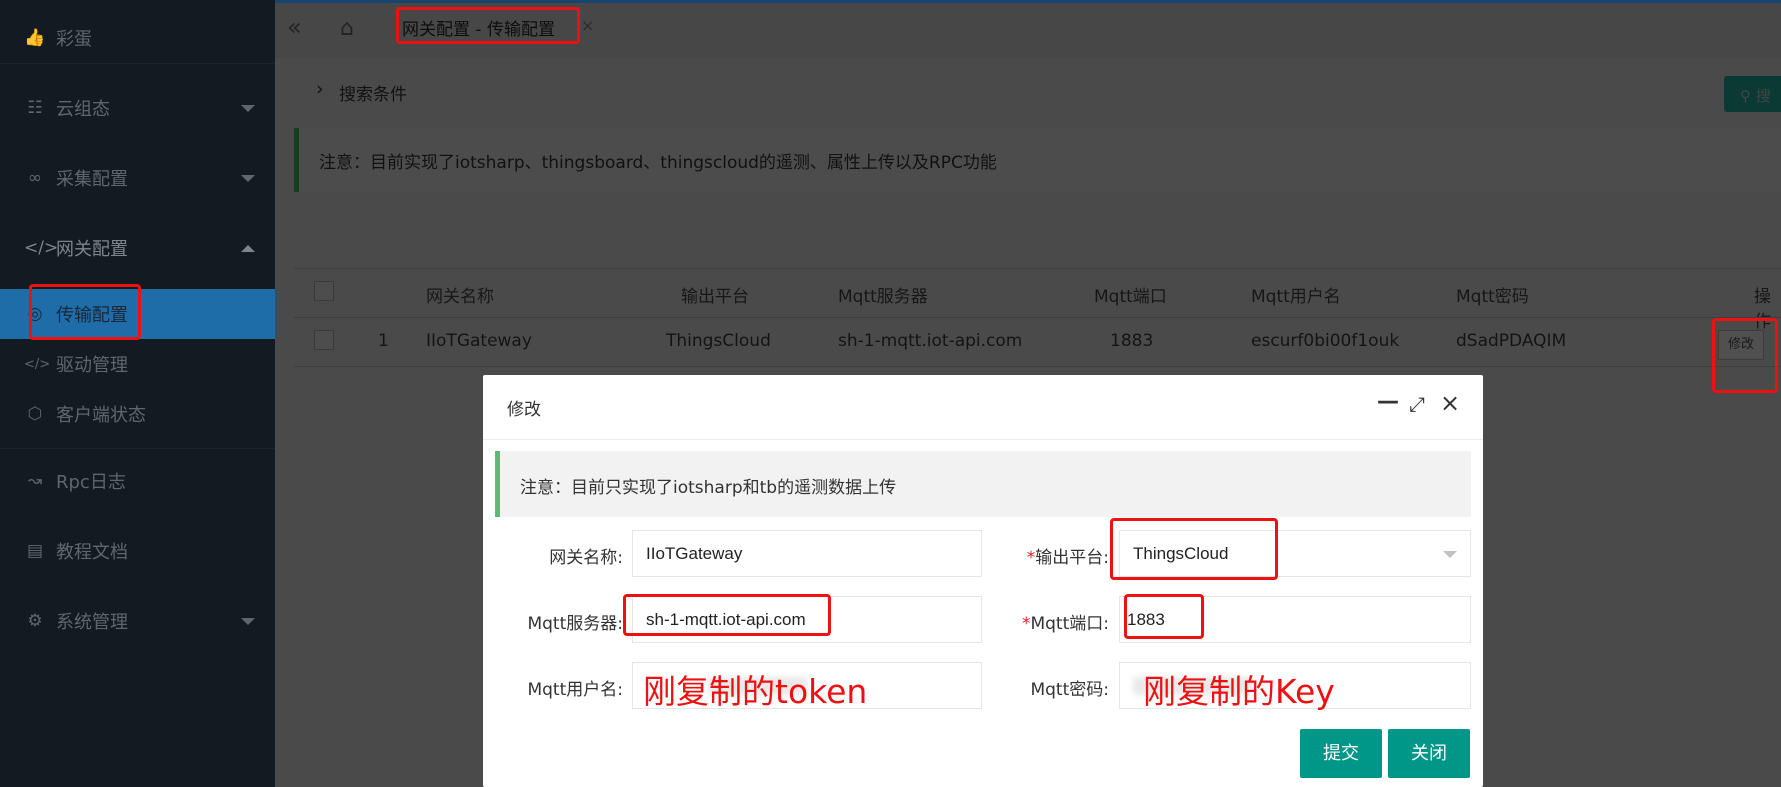 The image size is (1781, 787). I want to click on dialog-title: 修改, so click(524, 410).